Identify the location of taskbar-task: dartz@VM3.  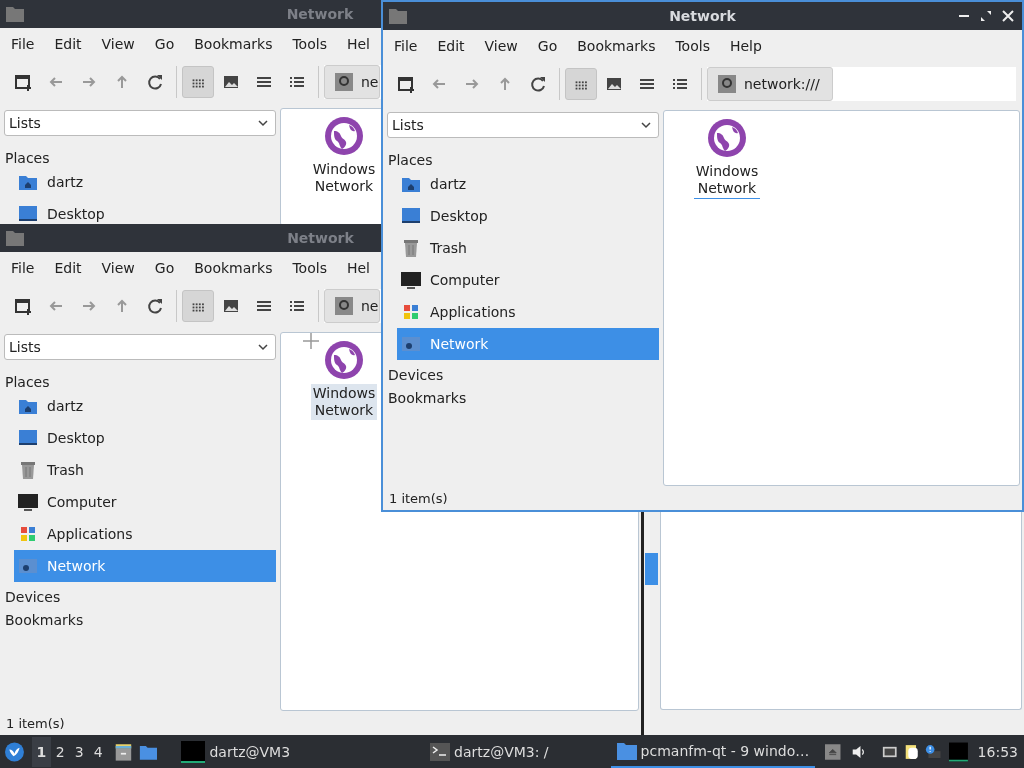
(236, 751).